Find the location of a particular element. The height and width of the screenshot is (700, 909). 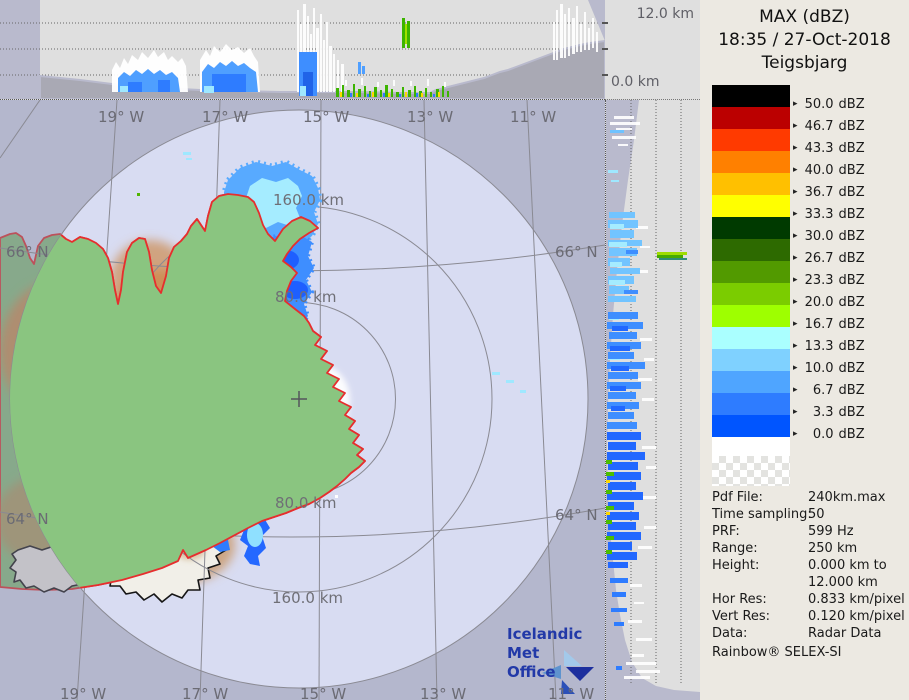

legend-scale-label: ▸ 33.3 dBZ is located at coordinates (829, 214).